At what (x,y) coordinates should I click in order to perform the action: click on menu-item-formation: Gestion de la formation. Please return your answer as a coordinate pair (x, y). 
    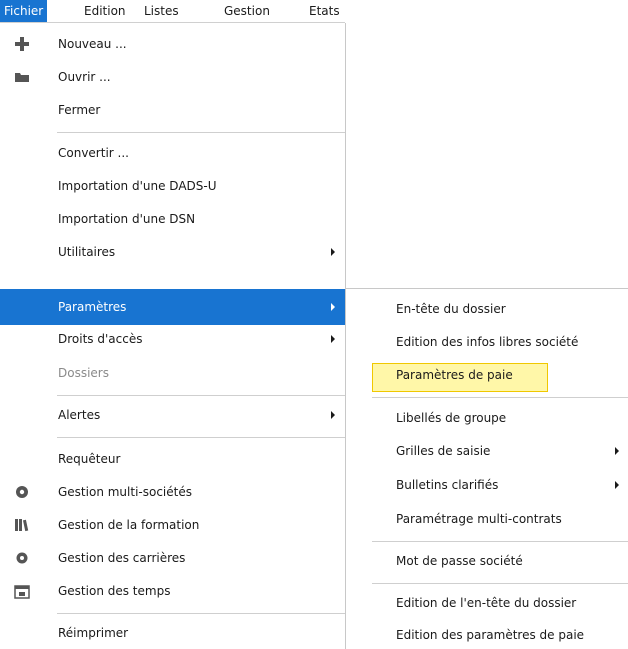
    Looking at the image, I should click on (172, 525).